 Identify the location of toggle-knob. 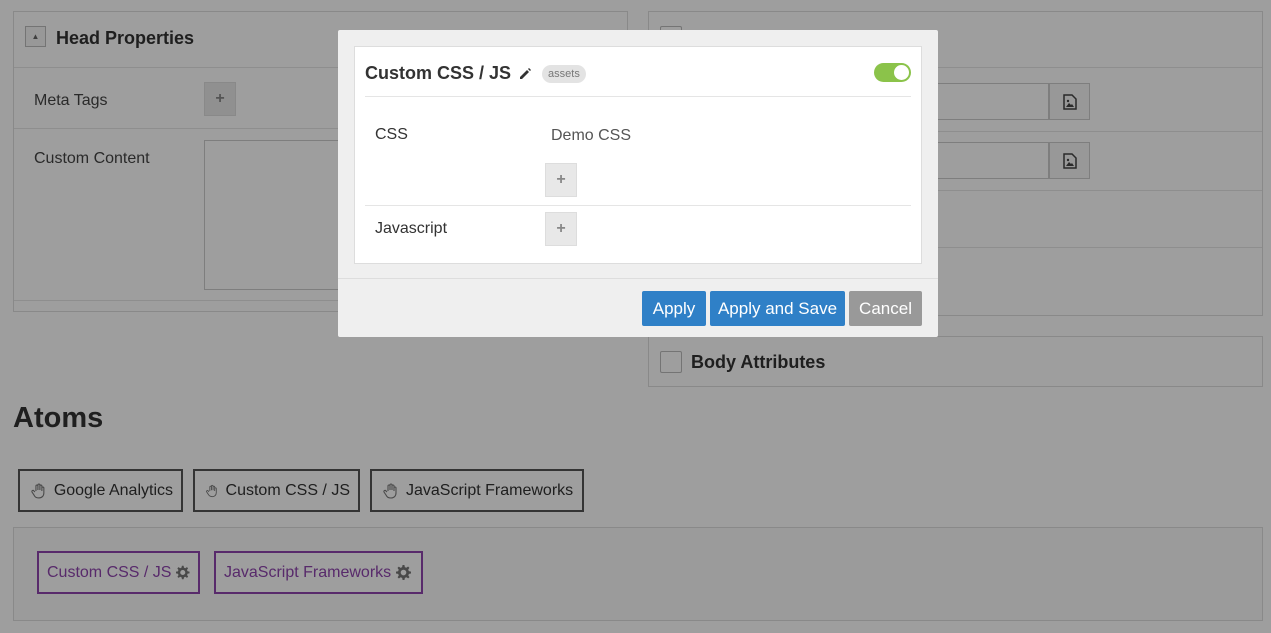
(901, 72).